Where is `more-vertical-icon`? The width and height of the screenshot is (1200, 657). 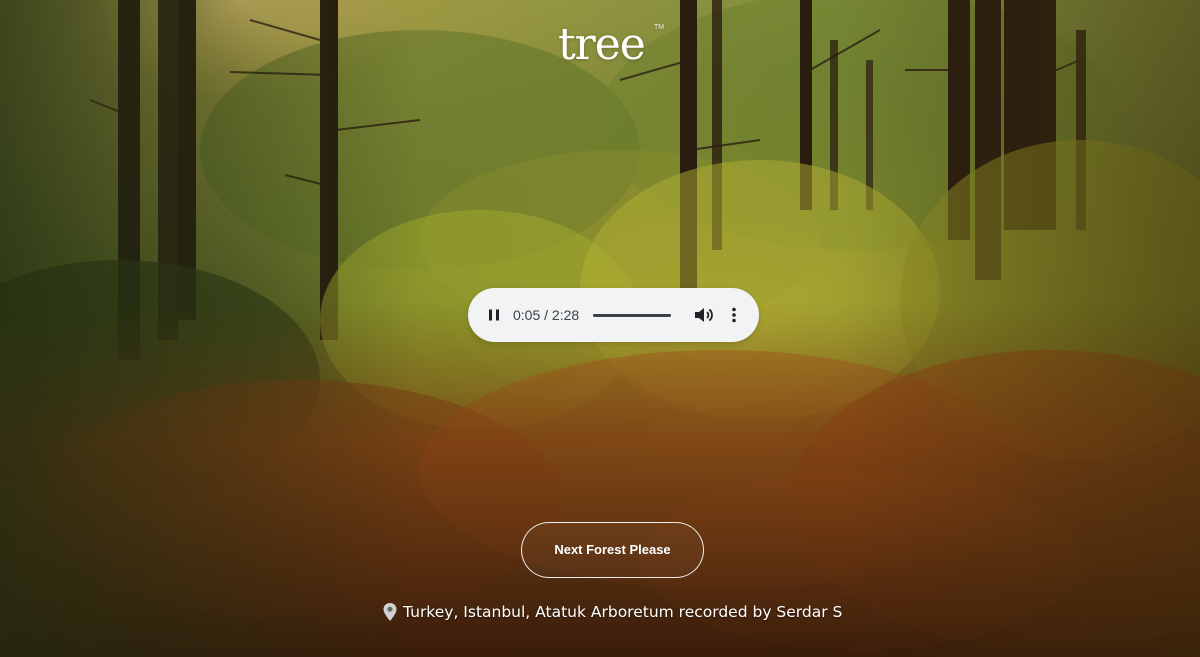
more-vertical-icon is located at coordinates (734, 315).